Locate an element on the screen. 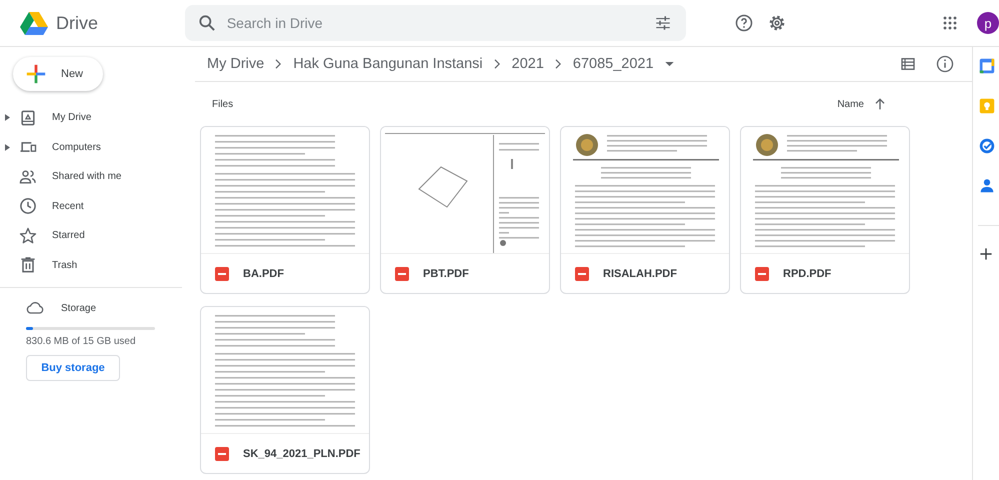 The image size is (999, 480). person-icon is located at coordinates (987, 186).